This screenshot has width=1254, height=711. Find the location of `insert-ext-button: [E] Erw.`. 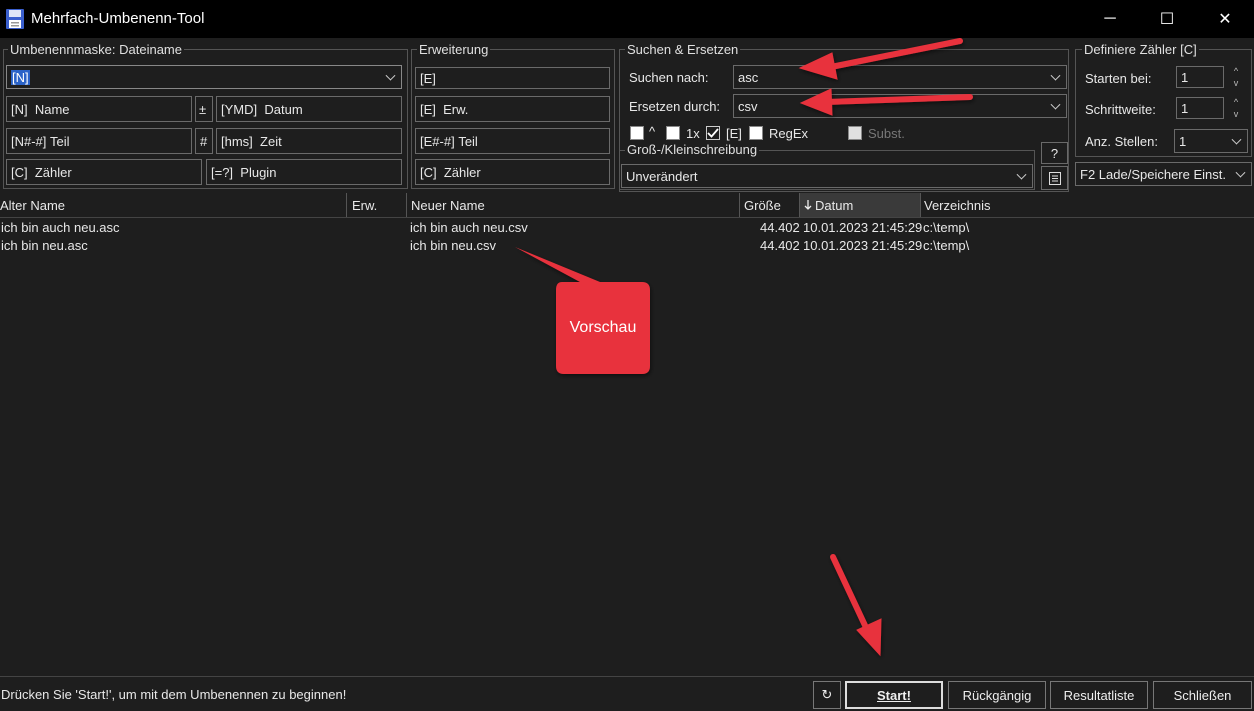

insert-ext-button: [E] Erw. is located at coordinates (512, 109).